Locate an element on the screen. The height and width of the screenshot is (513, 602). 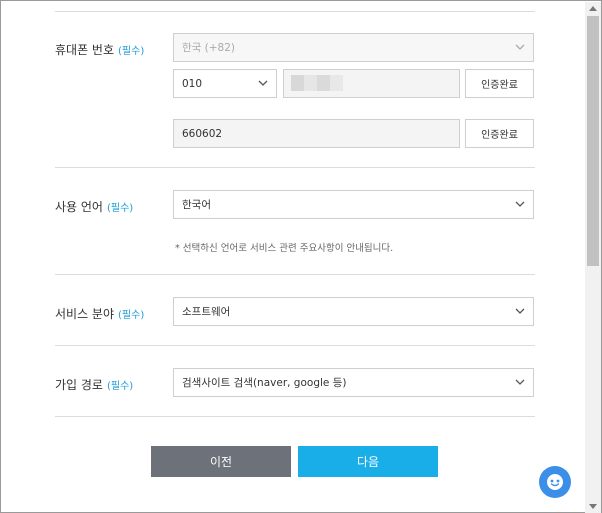
prev-button: 이전 is located at coordinates (221, 461).